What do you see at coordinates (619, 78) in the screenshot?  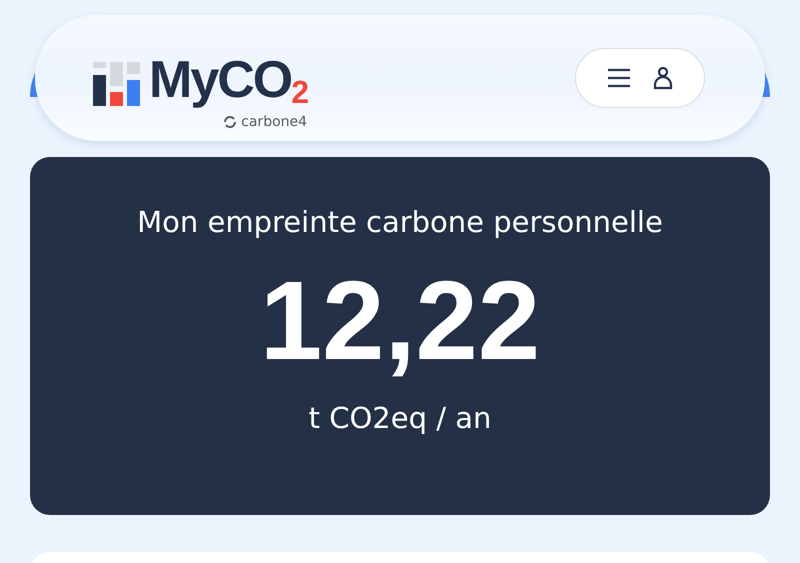 I see `menu-icon` at bounding box center [619, 78].